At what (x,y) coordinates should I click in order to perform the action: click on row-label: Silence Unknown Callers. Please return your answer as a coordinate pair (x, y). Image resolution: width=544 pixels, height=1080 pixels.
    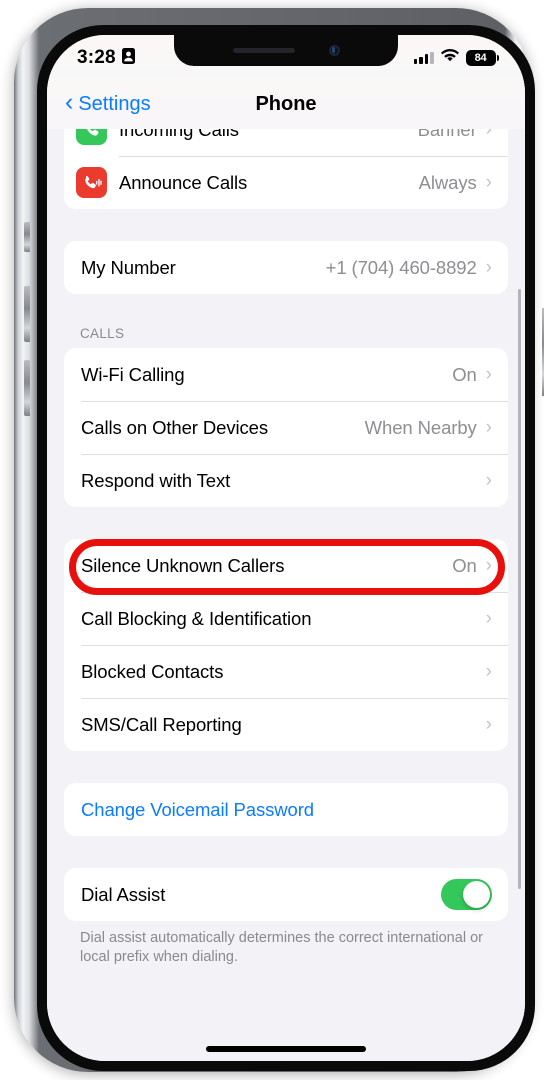
    Looking at the image, I should click on (183, 565).